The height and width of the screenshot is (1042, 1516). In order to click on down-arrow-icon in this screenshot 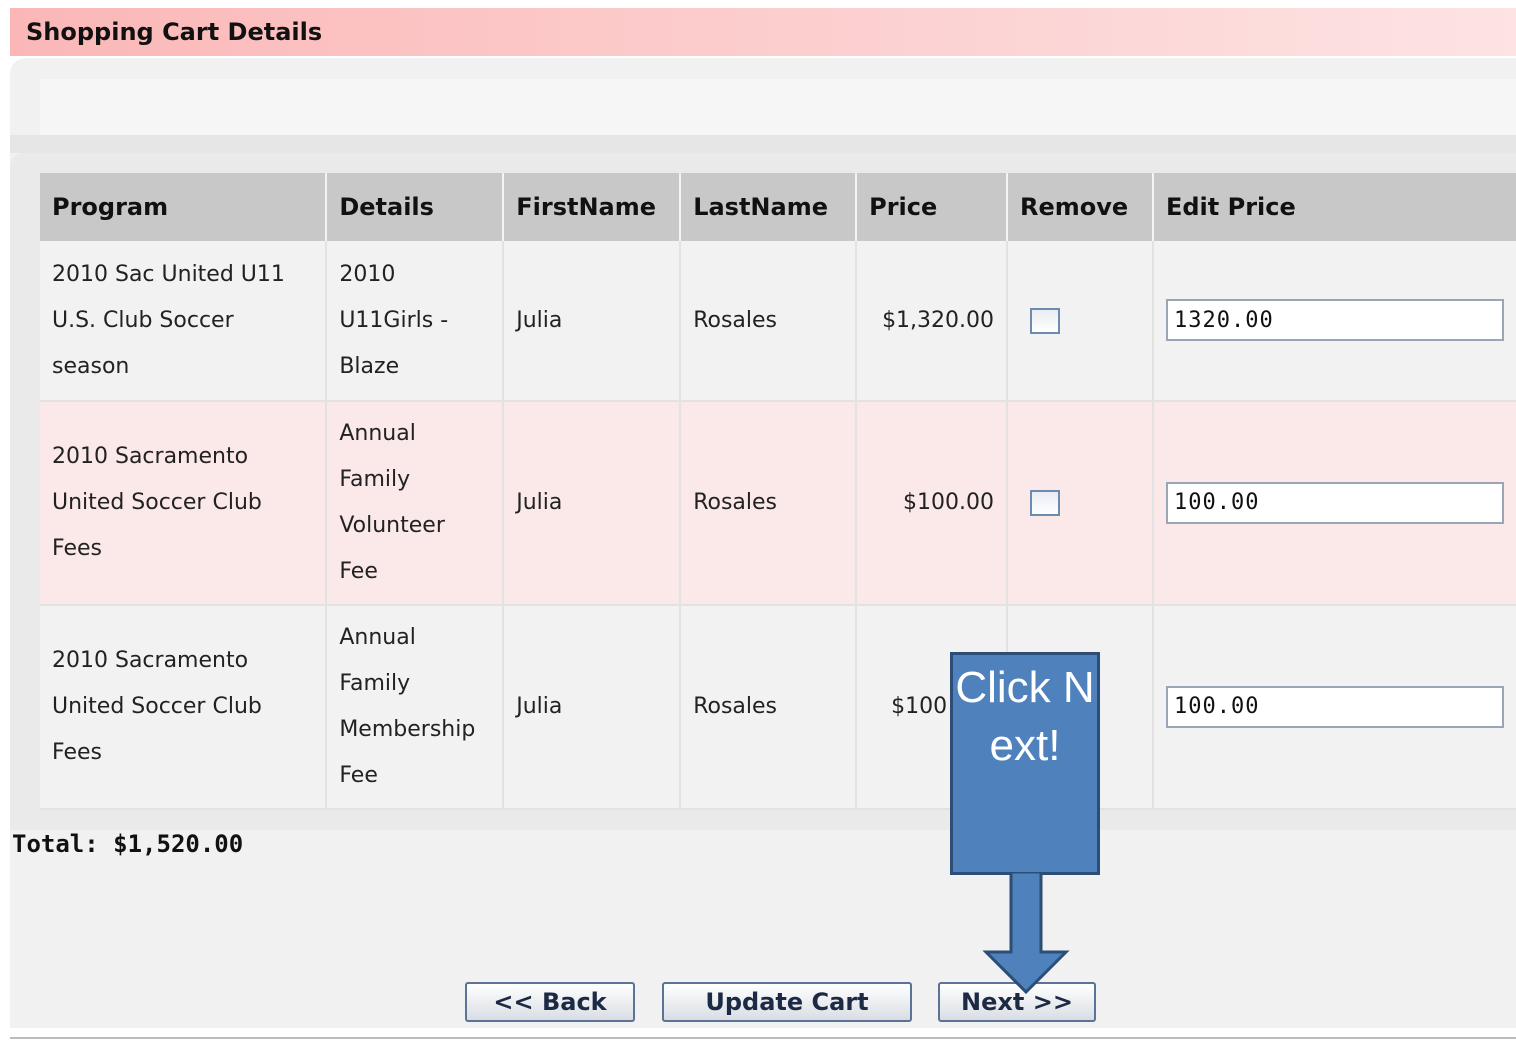, I will do `click(1026, 933)`.